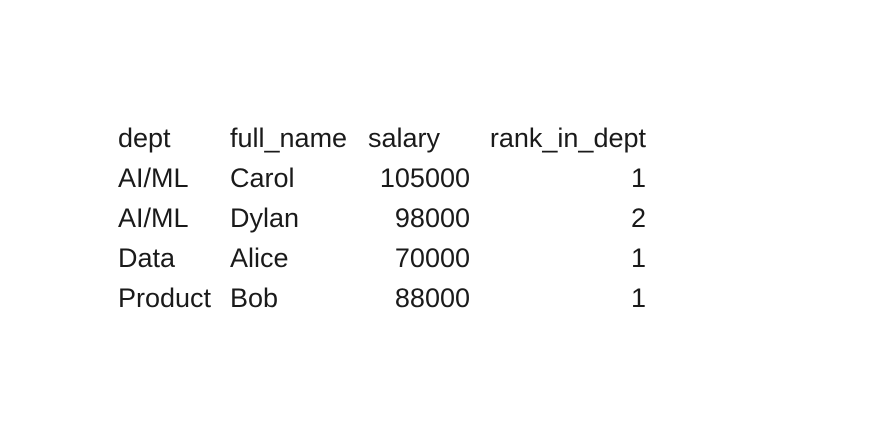 The image size is (872, 446). I want to click on cell-full-name: Dylan, so click(265, 218).